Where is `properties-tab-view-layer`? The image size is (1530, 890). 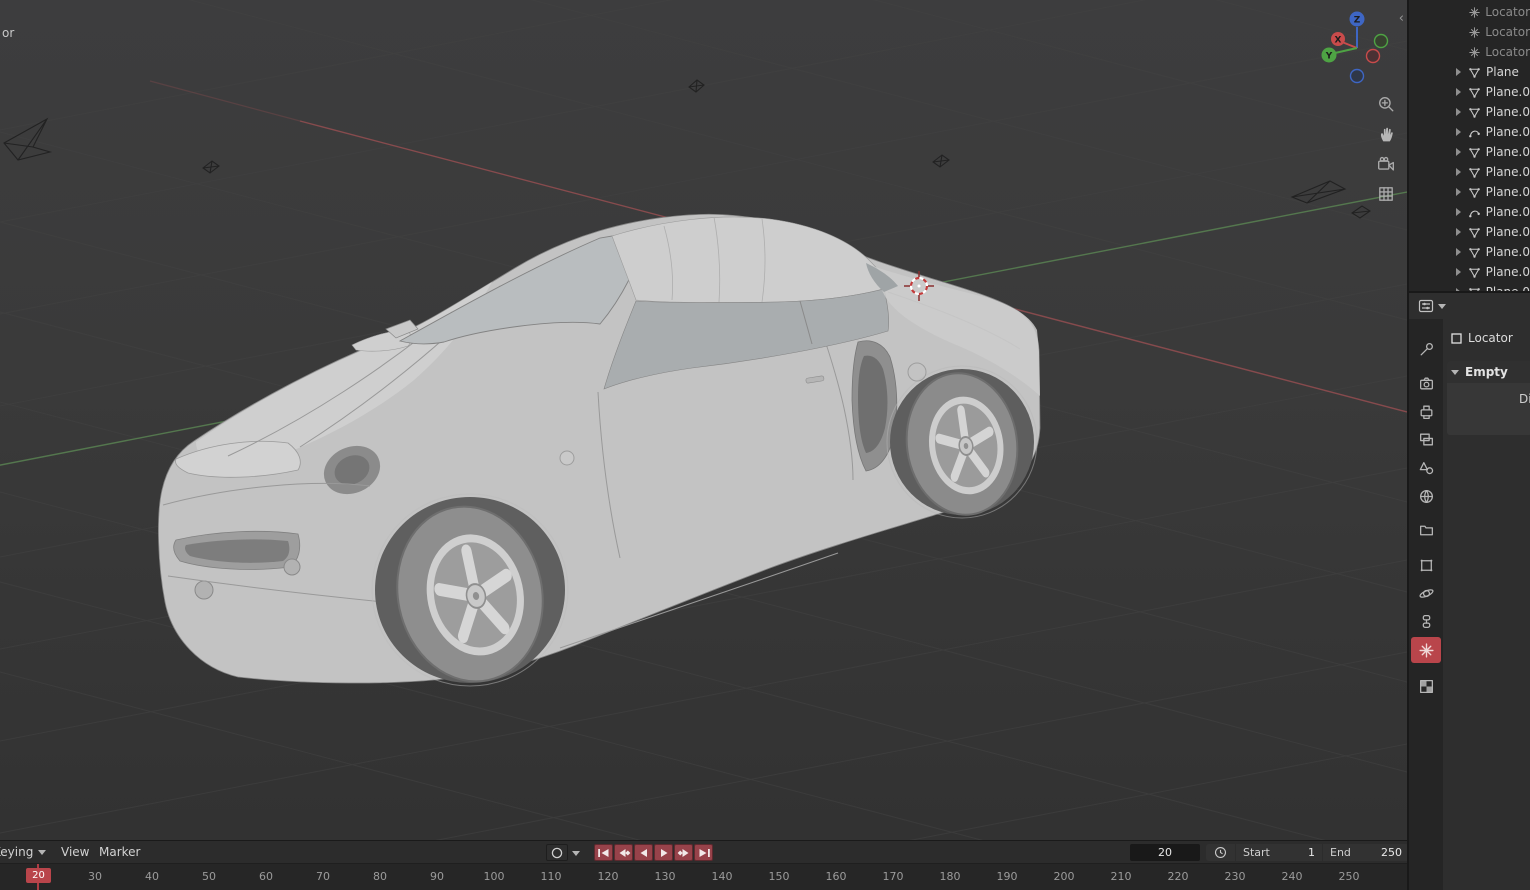 properties-tab-view-layer is located at coordinates (1426, 439).